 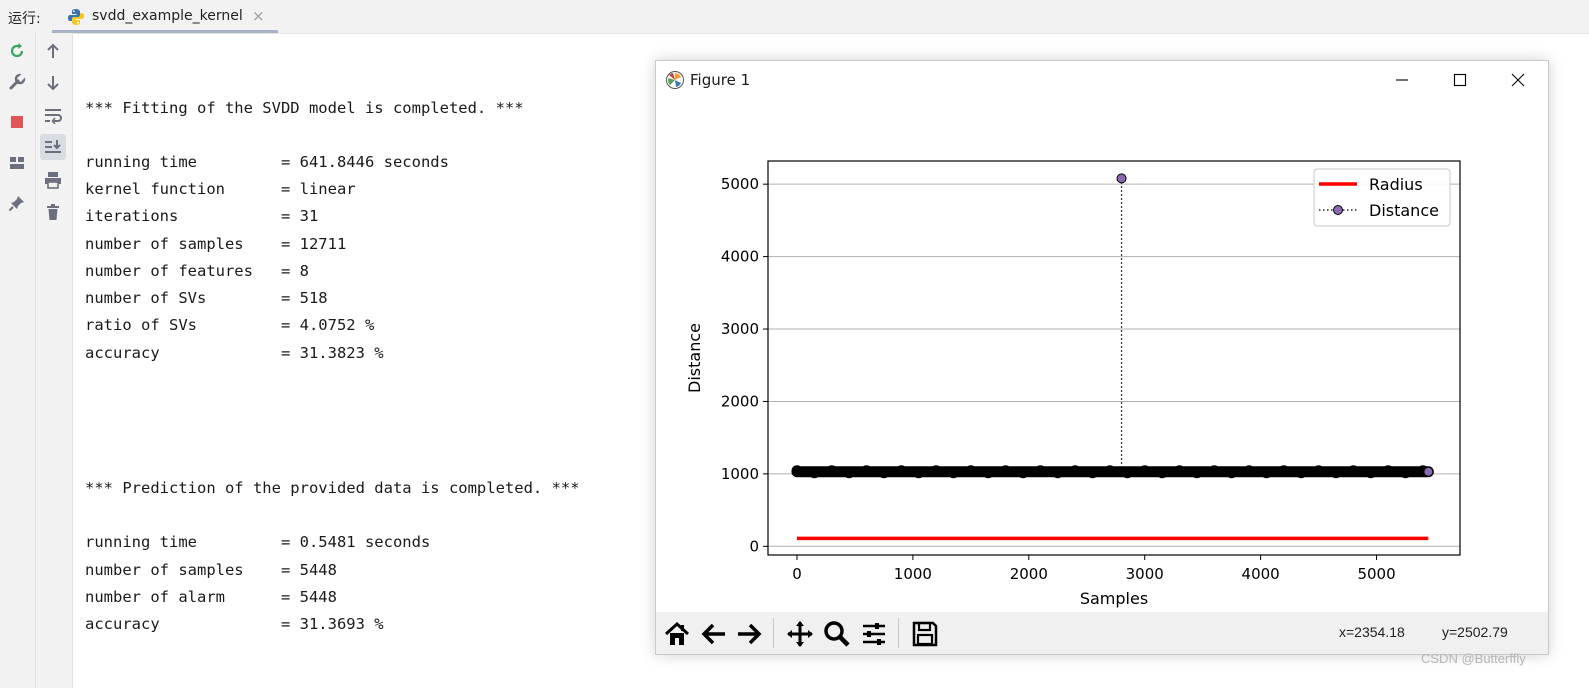 What do you see at coordinates (202, 216) in the screenshot?
I see `console-line: iterations = 31` at bounding box center [202, 216].